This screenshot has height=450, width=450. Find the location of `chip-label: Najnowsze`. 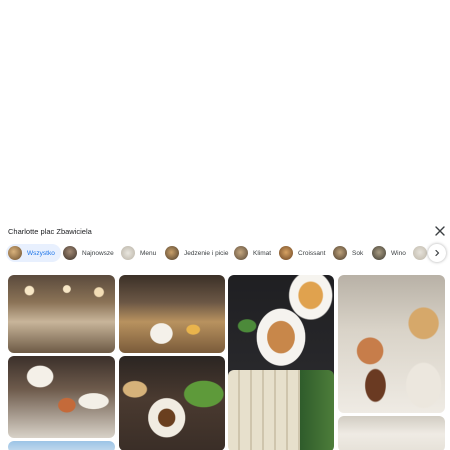

chip-label: Najnowsze is located at coordinates (98, 253).